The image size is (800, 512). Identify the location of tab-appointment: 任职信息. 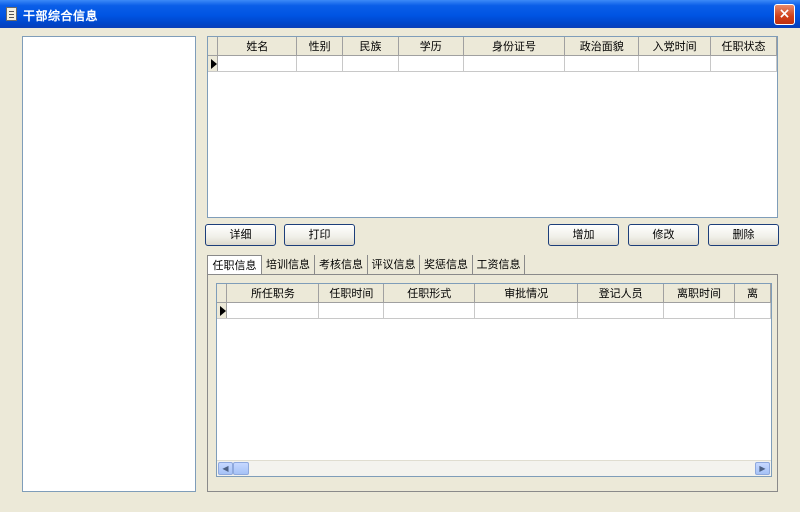
(234, 265).